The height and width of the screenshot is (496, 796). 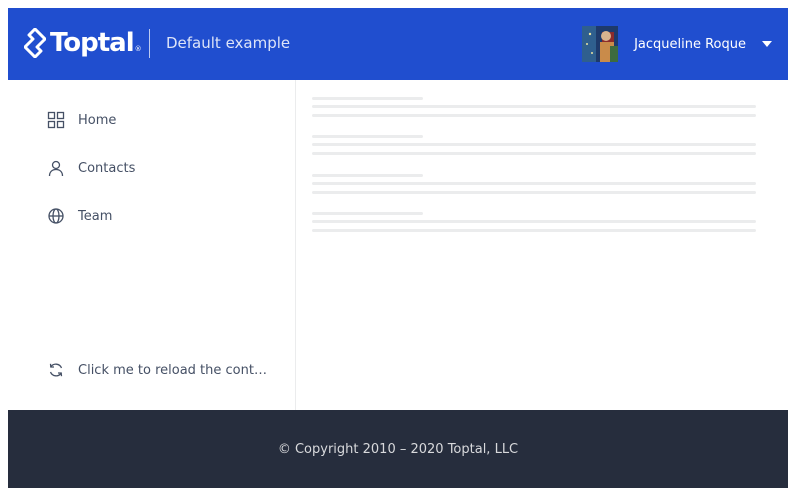 I want to click on sidebar-item-team: Team, so click(x=79, y=216).